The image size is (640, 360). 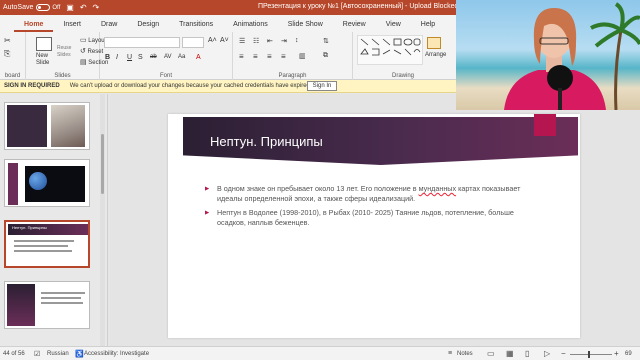 What do you see at coordinates (435, 55) in the screenshot?
I see `arrange-button: Arrange` at bounding box center [435, 55].